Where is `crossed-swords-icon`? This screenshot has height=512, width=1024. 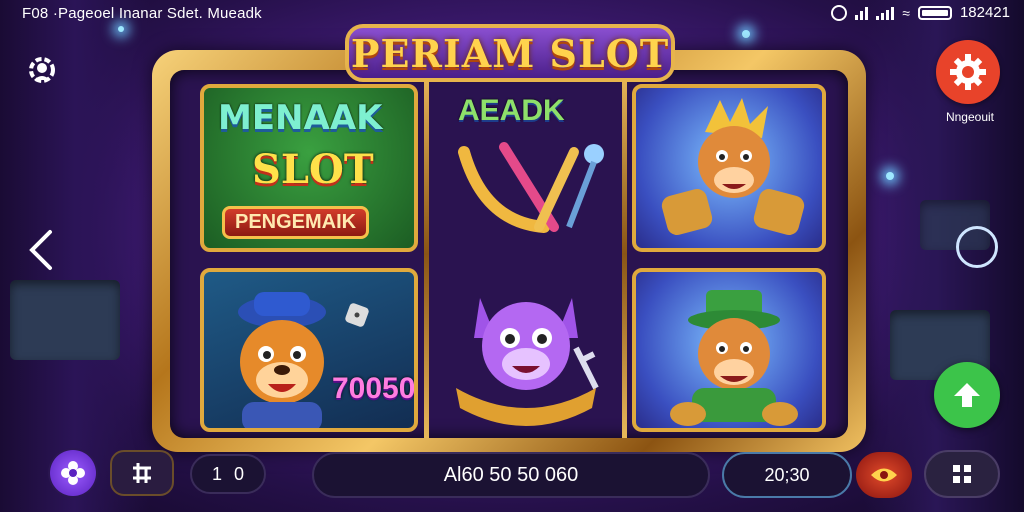
crossed-swords-icon is located at coordinates (531, 187).